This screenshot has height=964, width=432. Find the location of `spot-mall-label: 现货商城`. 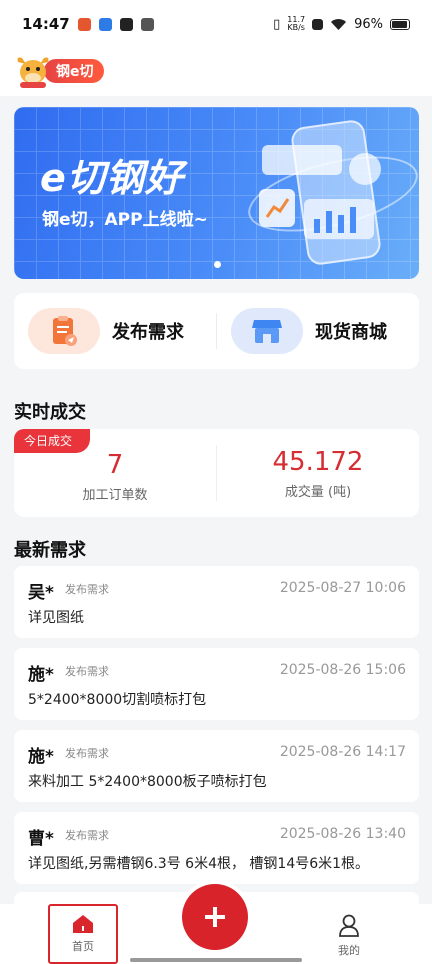

spot-mall-label: 现货商城 is located at coordinates (351, 332).